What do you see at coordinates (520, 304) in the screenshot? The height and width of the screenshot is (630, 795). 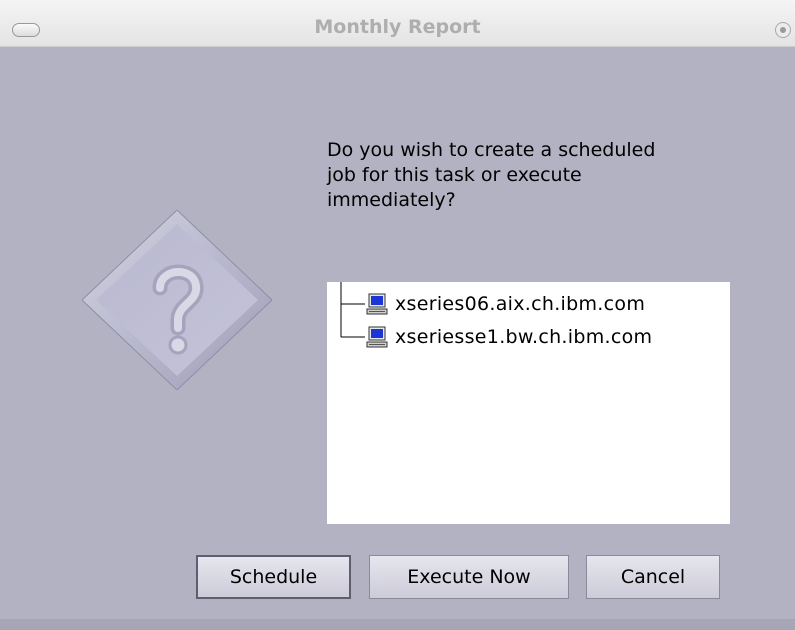 I see `host-label: xseries06.aix.ch.ibm.com` at bounding box center [520, 304].